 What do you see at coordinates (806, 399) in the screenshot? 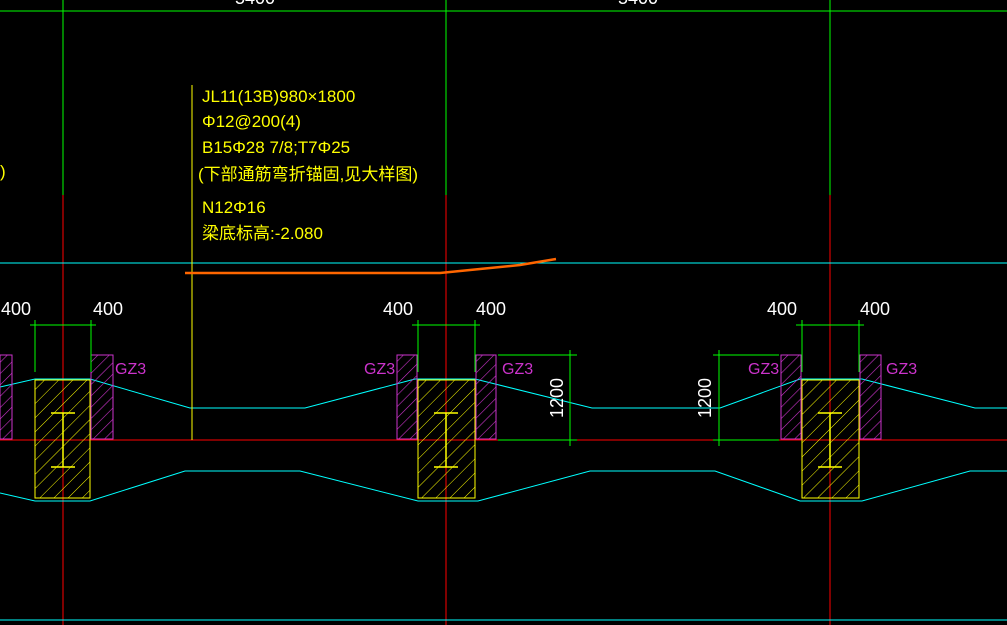
I see `column-group-3: 400 400 GZ3 GZ3 1200` at bounding box center [806, 399].